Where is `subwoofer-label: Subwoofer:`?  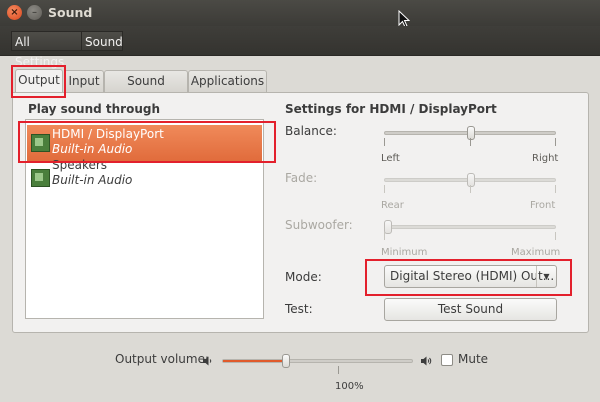 subwoofer-label: Subwoofer: is located at coordinates (319, 225).